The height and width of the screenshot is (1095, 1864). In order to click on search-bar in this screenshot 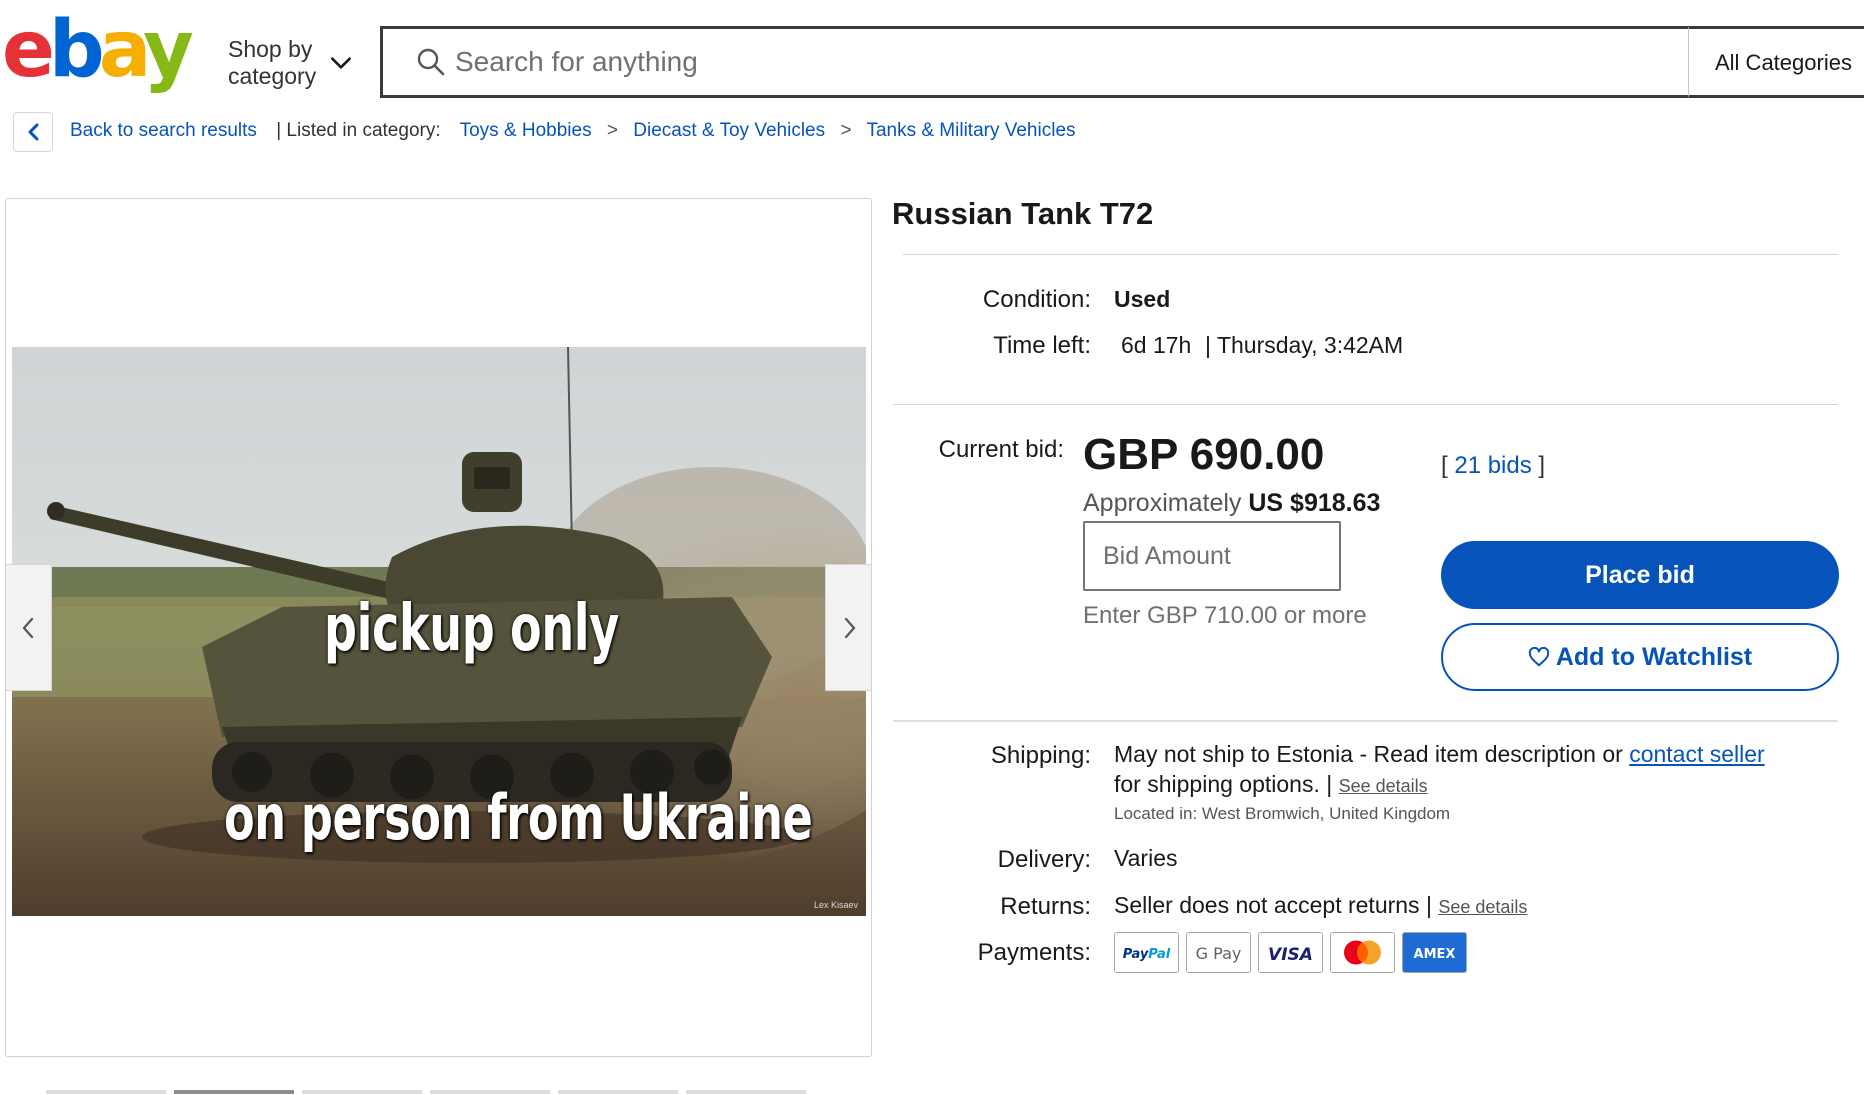, I will do `click(1122, 62)`.